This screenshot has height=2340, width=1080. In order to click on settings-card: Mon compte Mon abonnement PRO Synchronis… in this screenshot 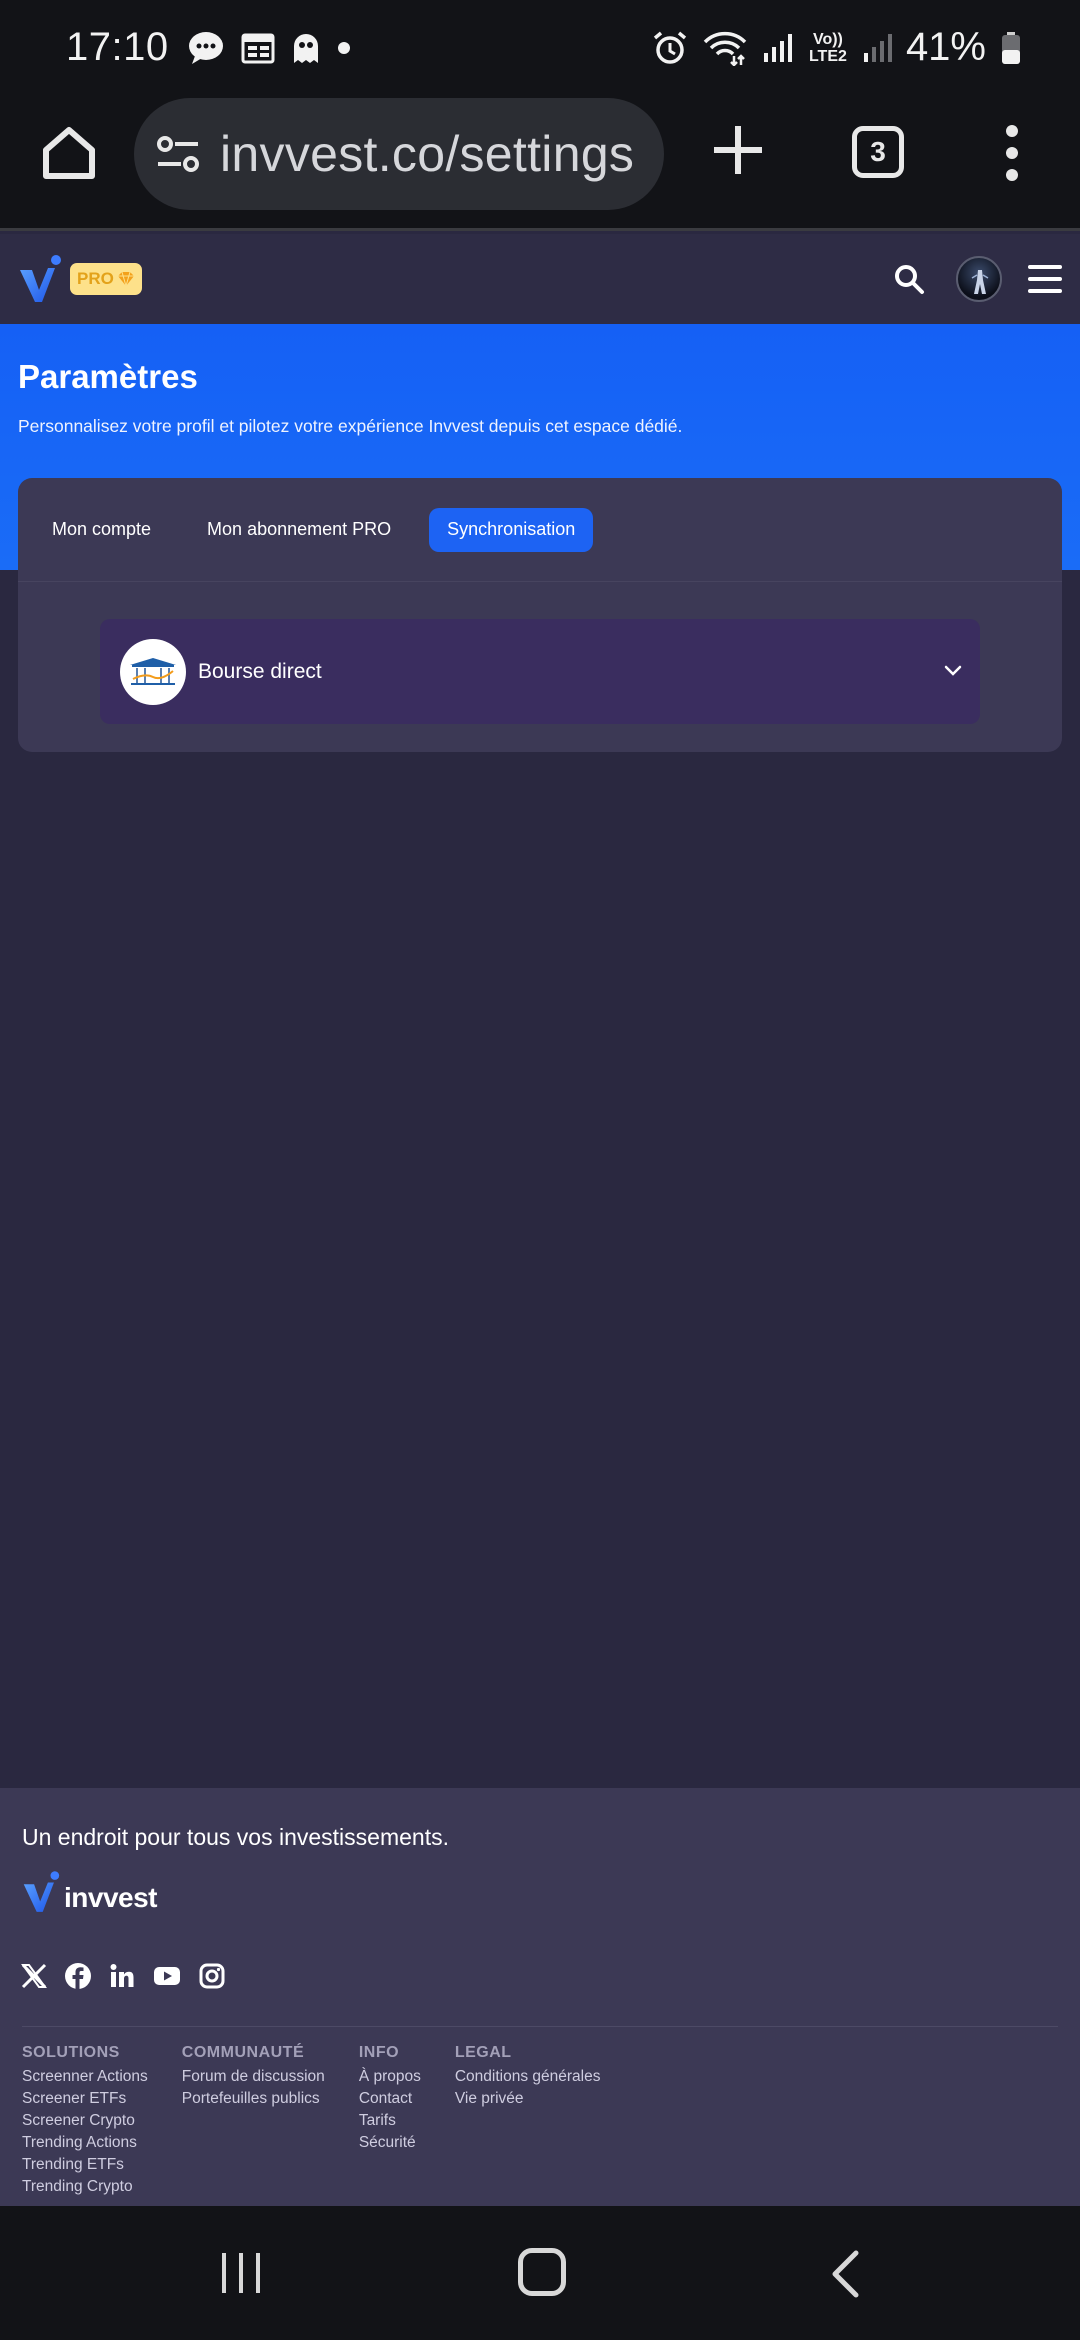, I will do `click(540, 615)`.